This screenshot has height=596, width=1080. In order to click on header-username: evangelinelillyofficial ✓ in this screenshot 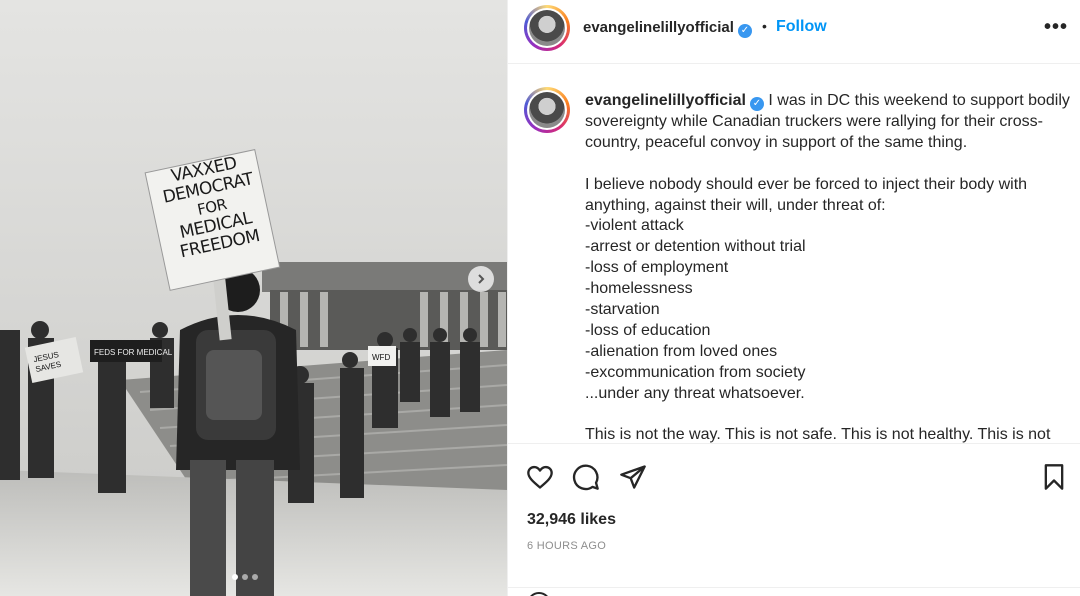, I will do `click(667, 28)`.